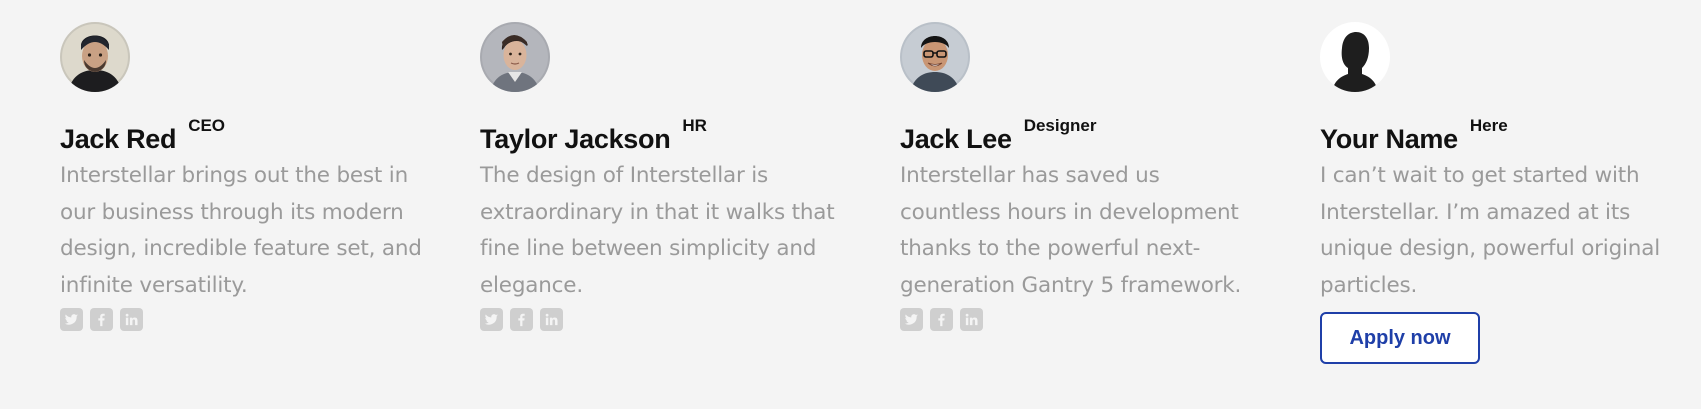  What do you see at coordinates (694, 125) in the screenshot?
I see `member-role: HR` at bounding box center [694, 125].